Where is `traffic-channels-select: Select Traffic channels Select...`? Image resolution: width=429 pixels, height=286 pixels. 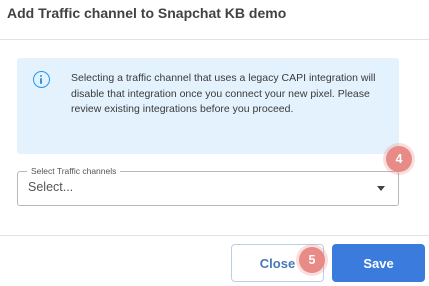
traffic-channels-select: Select Traffic channels Select... is located at coordinates (208, 186).